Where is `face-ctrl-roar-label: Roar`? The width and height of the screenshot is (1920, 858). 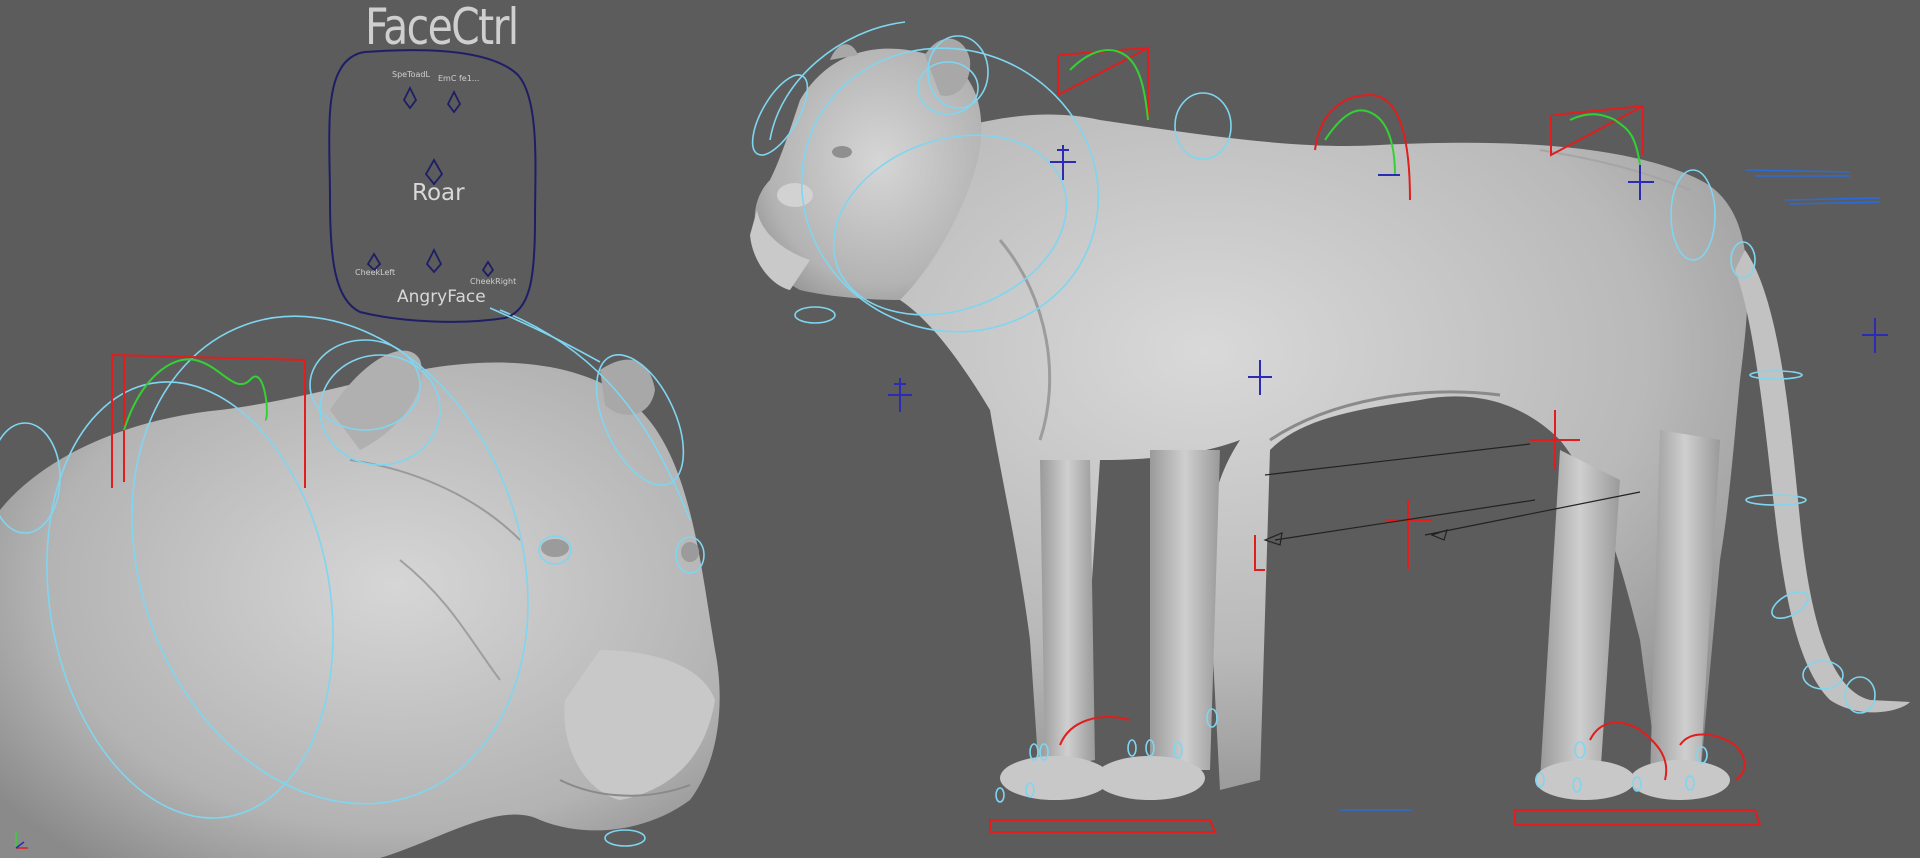
face-ctrl-roar-label: Roar is located at coordinates (438, 193).